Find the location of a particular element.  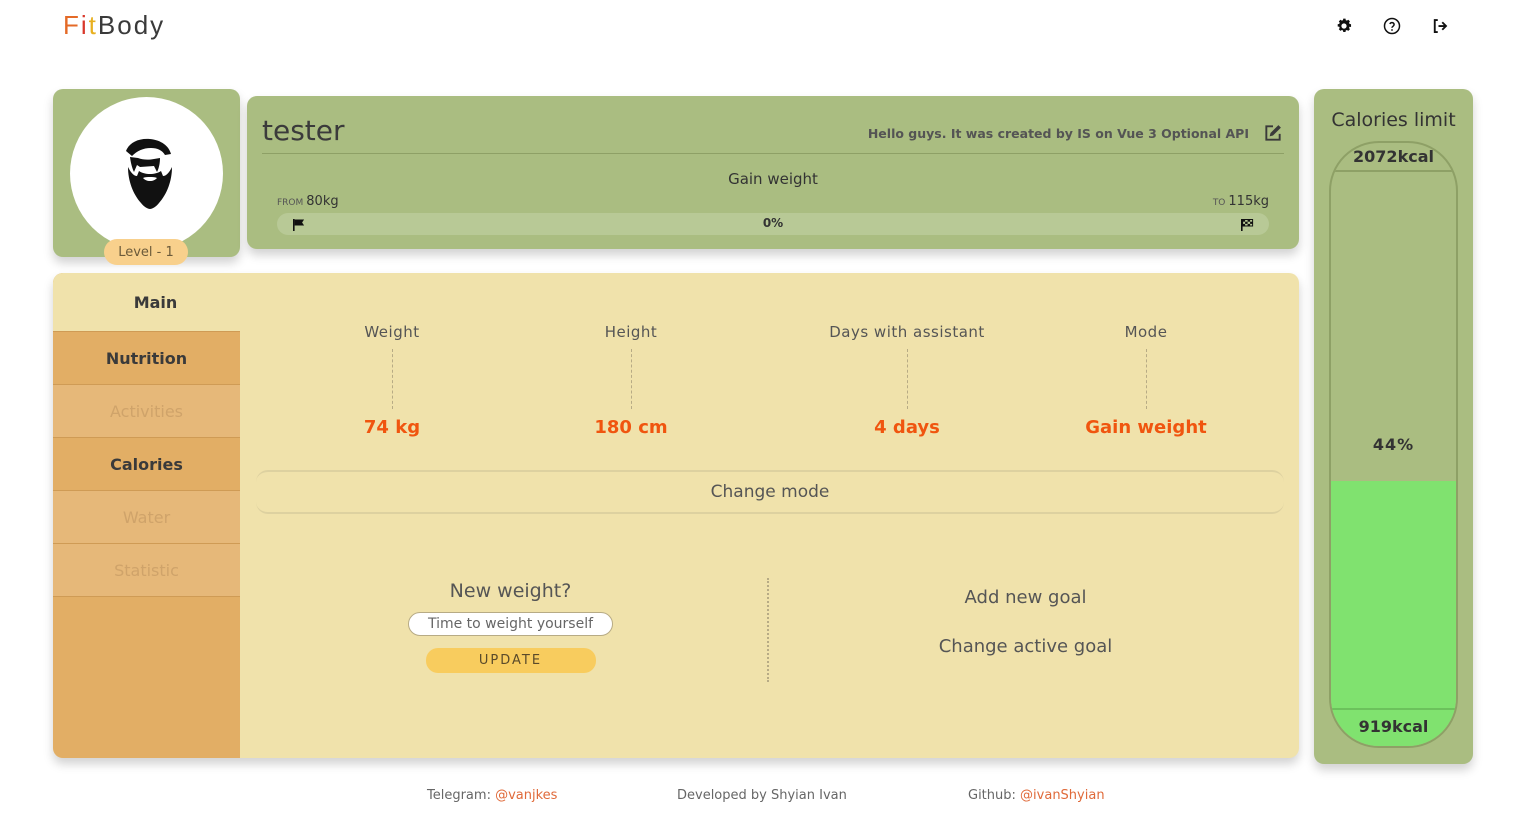

avatar-card: Level - 1 is located at coordinates (146, 177).